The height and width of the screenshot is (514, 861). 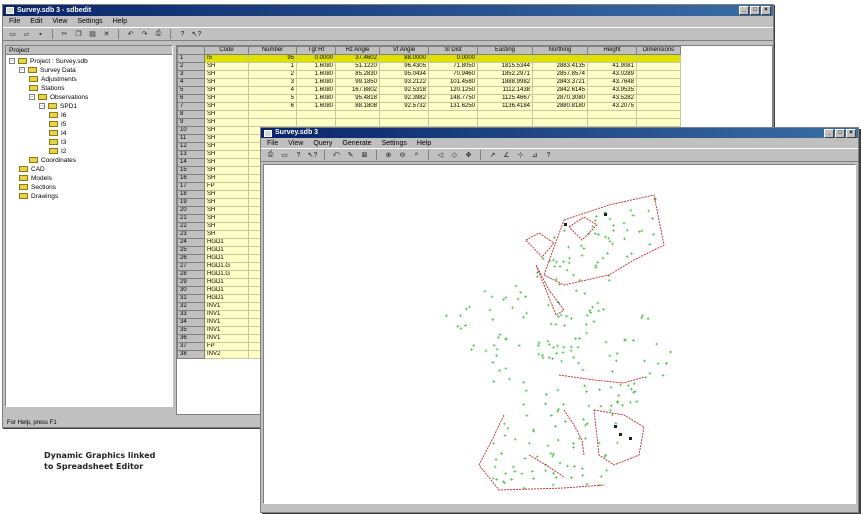 What do you see at coordinates (226, 322) in the screenshot?
I see `table-cell: INV1` at bounding box center [226, 322].